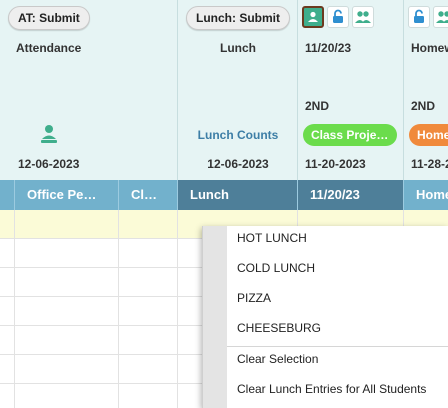 This screenshot has width=448, height=408. I want to click on grid-col-lunch: Lunch, so click(238, 195).